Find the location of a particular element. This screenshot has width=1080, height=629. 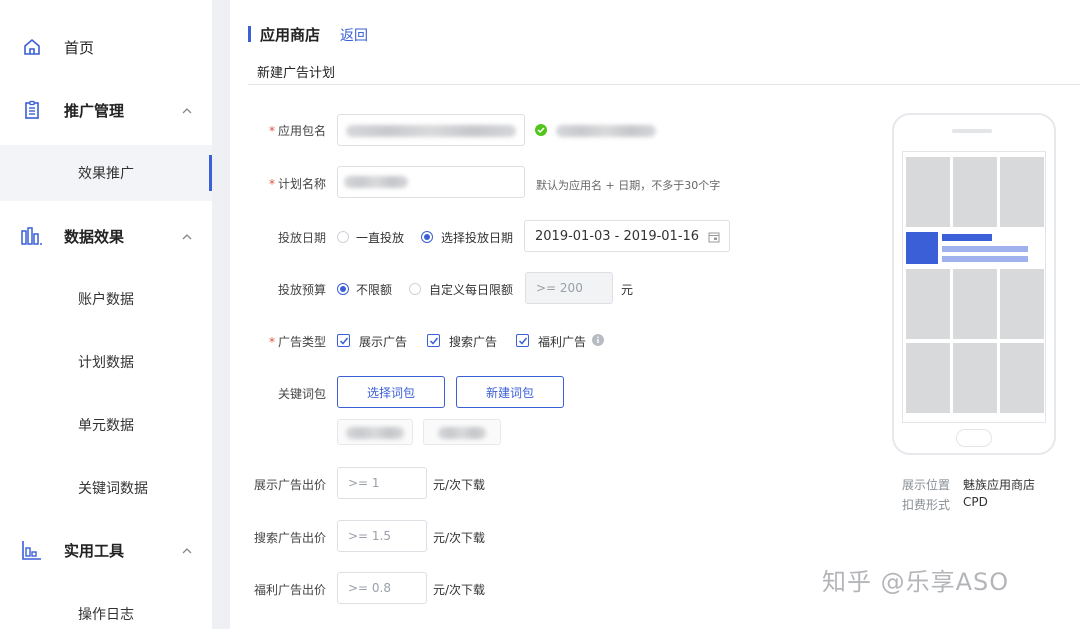

select-keyword-button: 选择词包 is located at coordinates (391, 392).